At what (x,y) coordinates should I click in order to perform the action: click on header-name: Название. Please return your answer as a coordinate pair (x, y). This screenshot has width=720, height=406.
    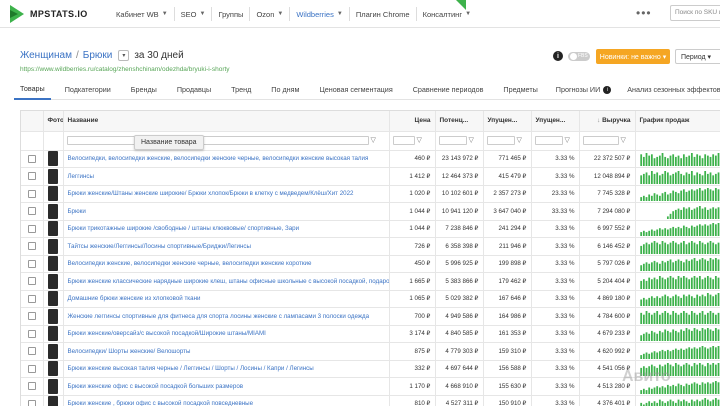
    Looking at the image, I should click on (226, 121).